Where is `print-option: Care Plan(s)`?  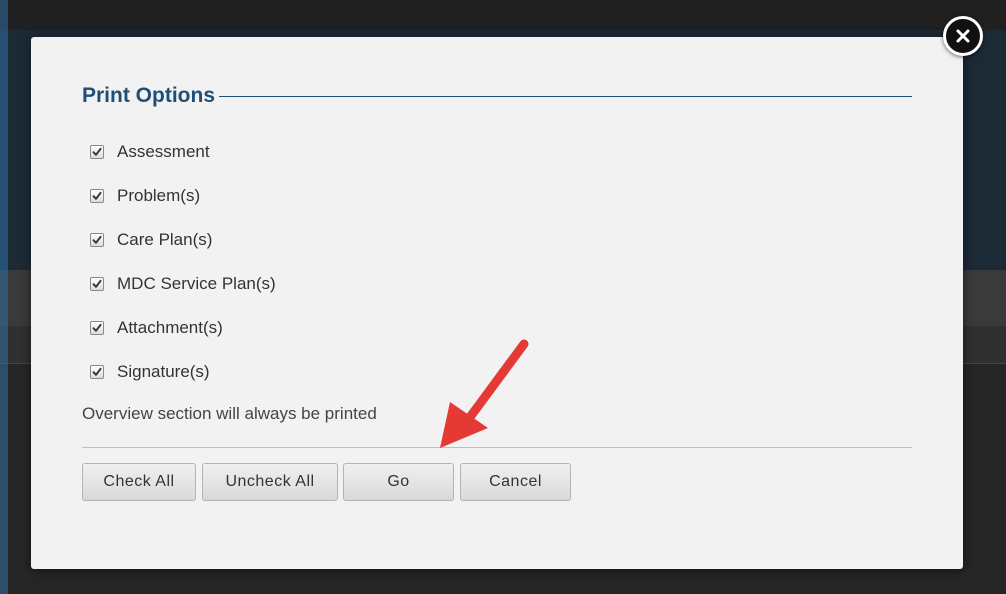 print-option: Care Plan(s) is located at coordinates (183, 240).